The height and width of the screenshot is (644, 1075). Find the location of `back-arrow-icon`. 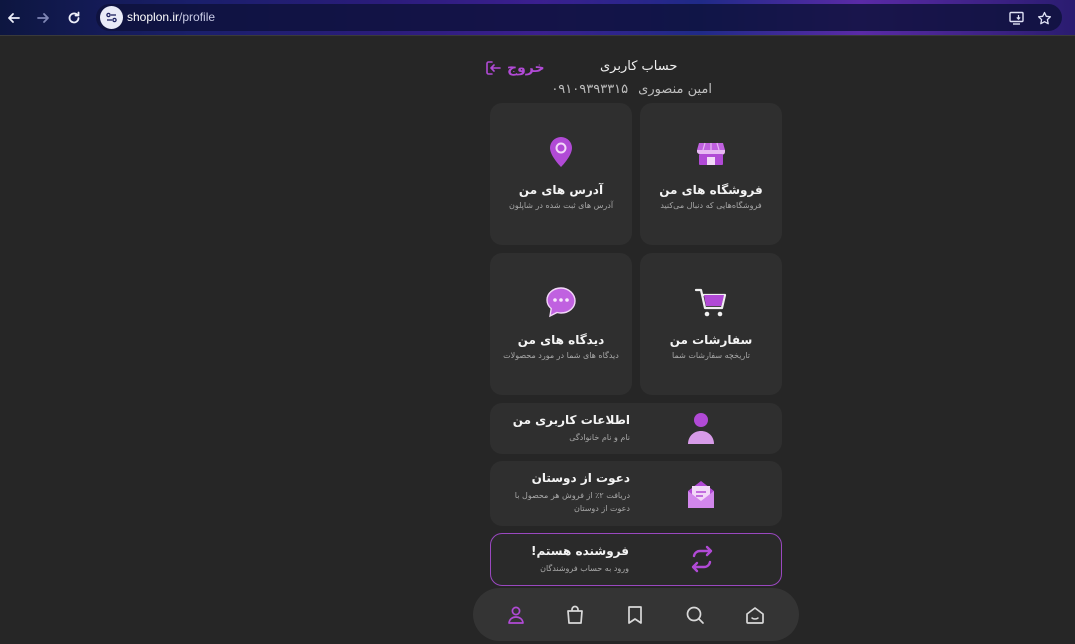

back-arrow-icon is located at coordinates (14, 18).